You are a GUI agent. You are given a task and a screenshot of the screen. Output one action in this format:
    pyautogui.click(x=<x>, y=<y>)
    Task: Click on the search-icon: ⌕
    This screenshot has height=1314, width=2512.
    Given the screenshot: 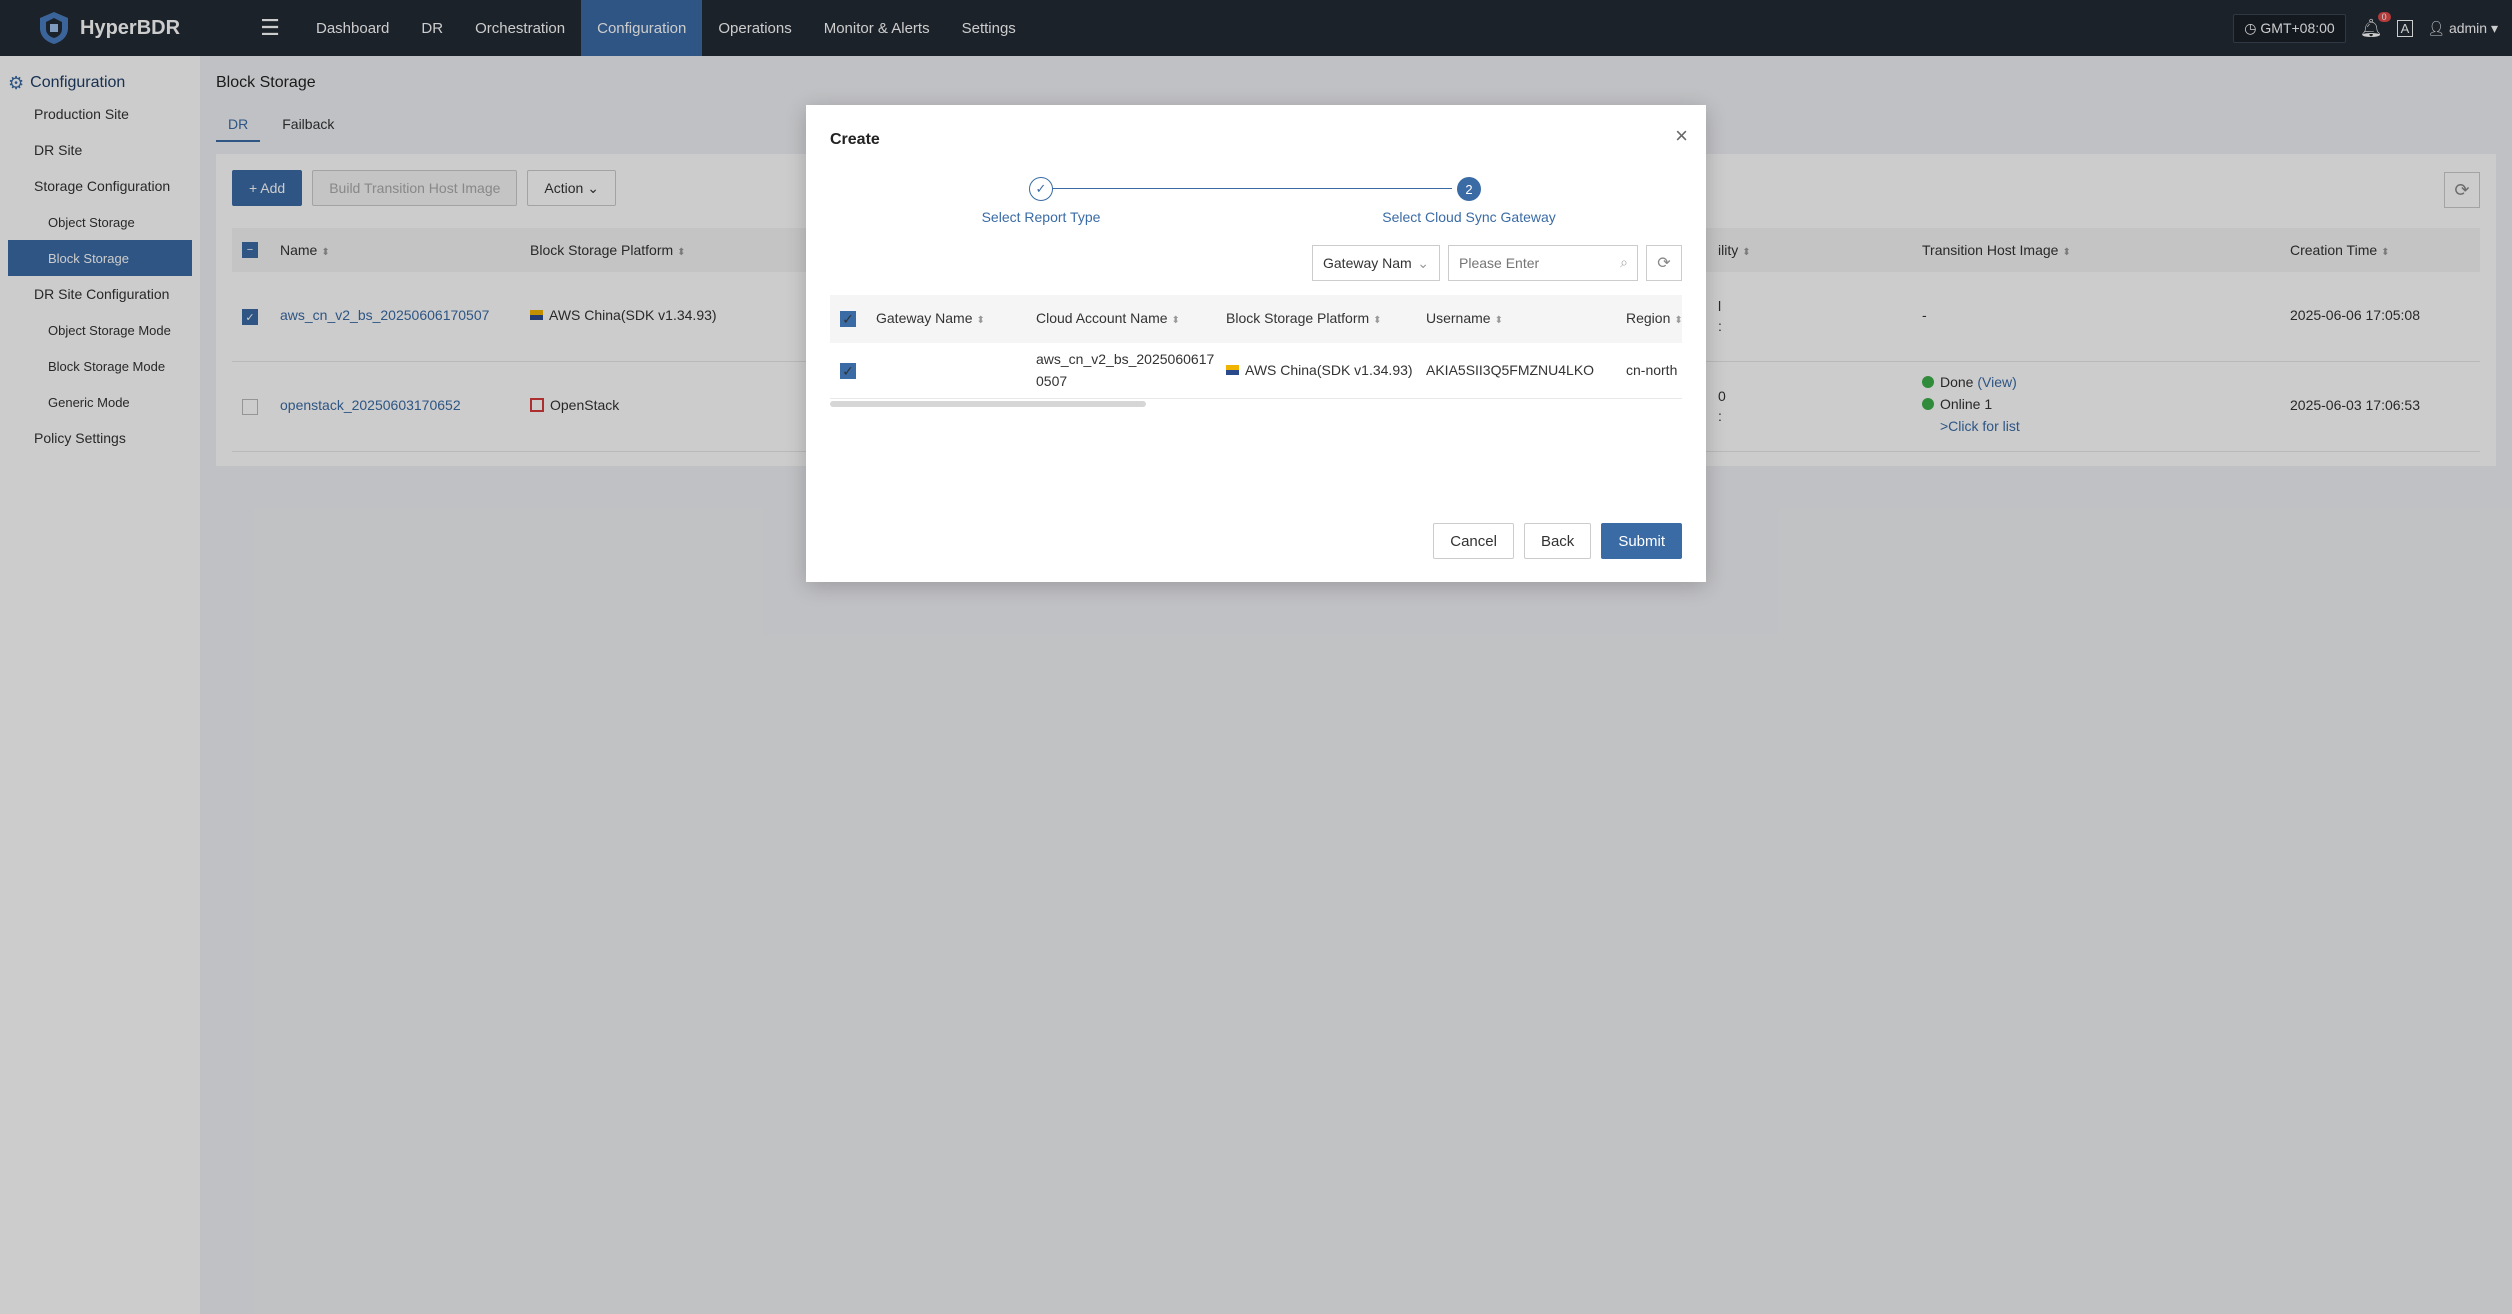 What is the action you would take?
    pyautogui.click(x=1624, y=262)
    